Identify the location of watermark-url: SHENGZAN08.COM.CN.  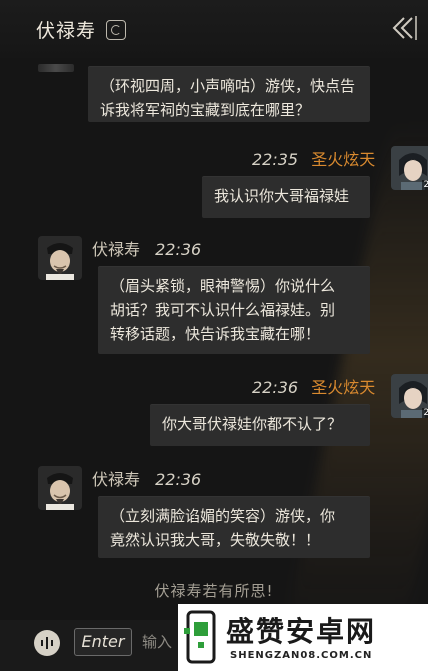
(301, 655).